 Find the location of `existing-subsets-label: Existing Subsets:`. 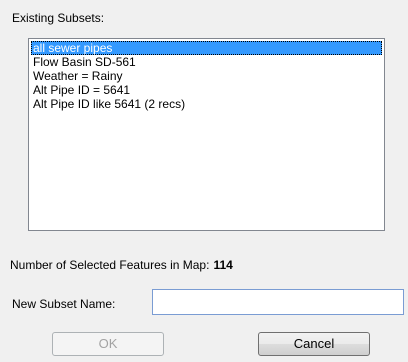

existing-subsets-label: Existing Subsets: is located at coordinates (58, 18).